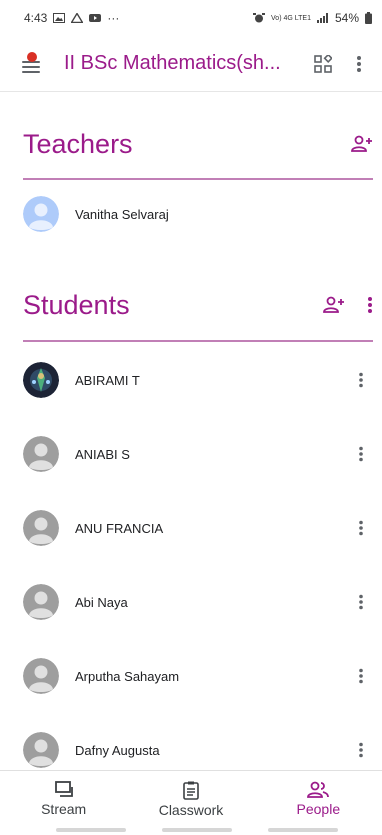 Image resolution: width=382 pixels, height=835 pixels. What do you see at coordinates (198, 750) in the screenshot?
I see `student-row: Dafny Augusta` at bounding box center [198, 750].